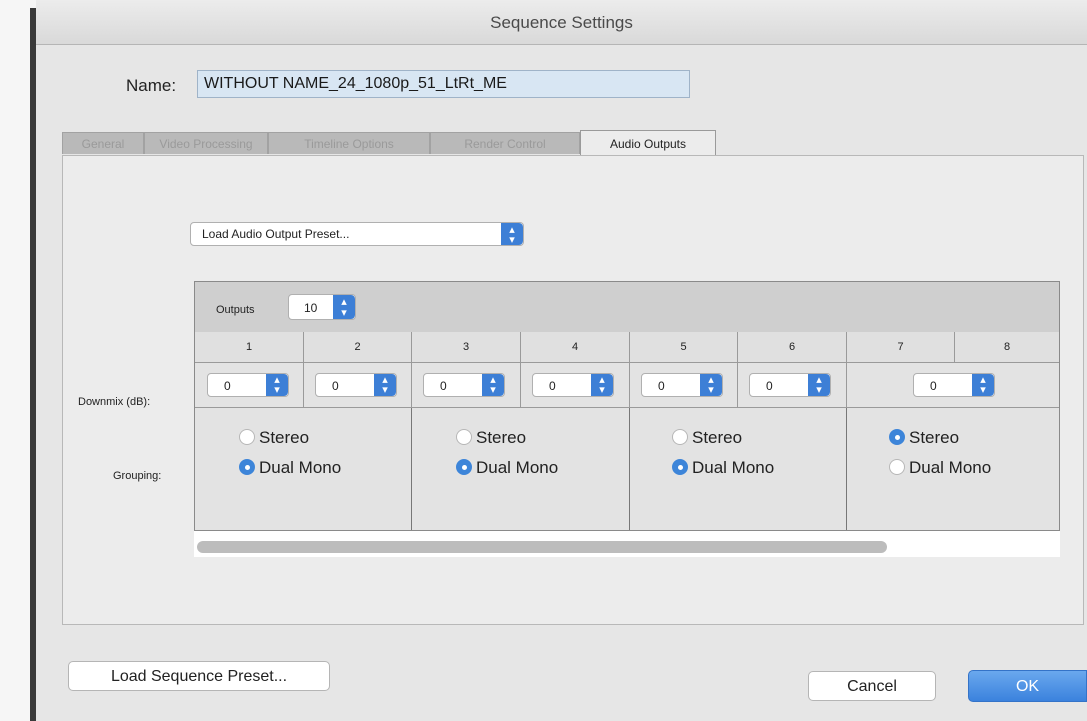 The image size is (1087, 721). I want to click on outputs-count-select: 10 ▴ ▾, so click(322, 307).